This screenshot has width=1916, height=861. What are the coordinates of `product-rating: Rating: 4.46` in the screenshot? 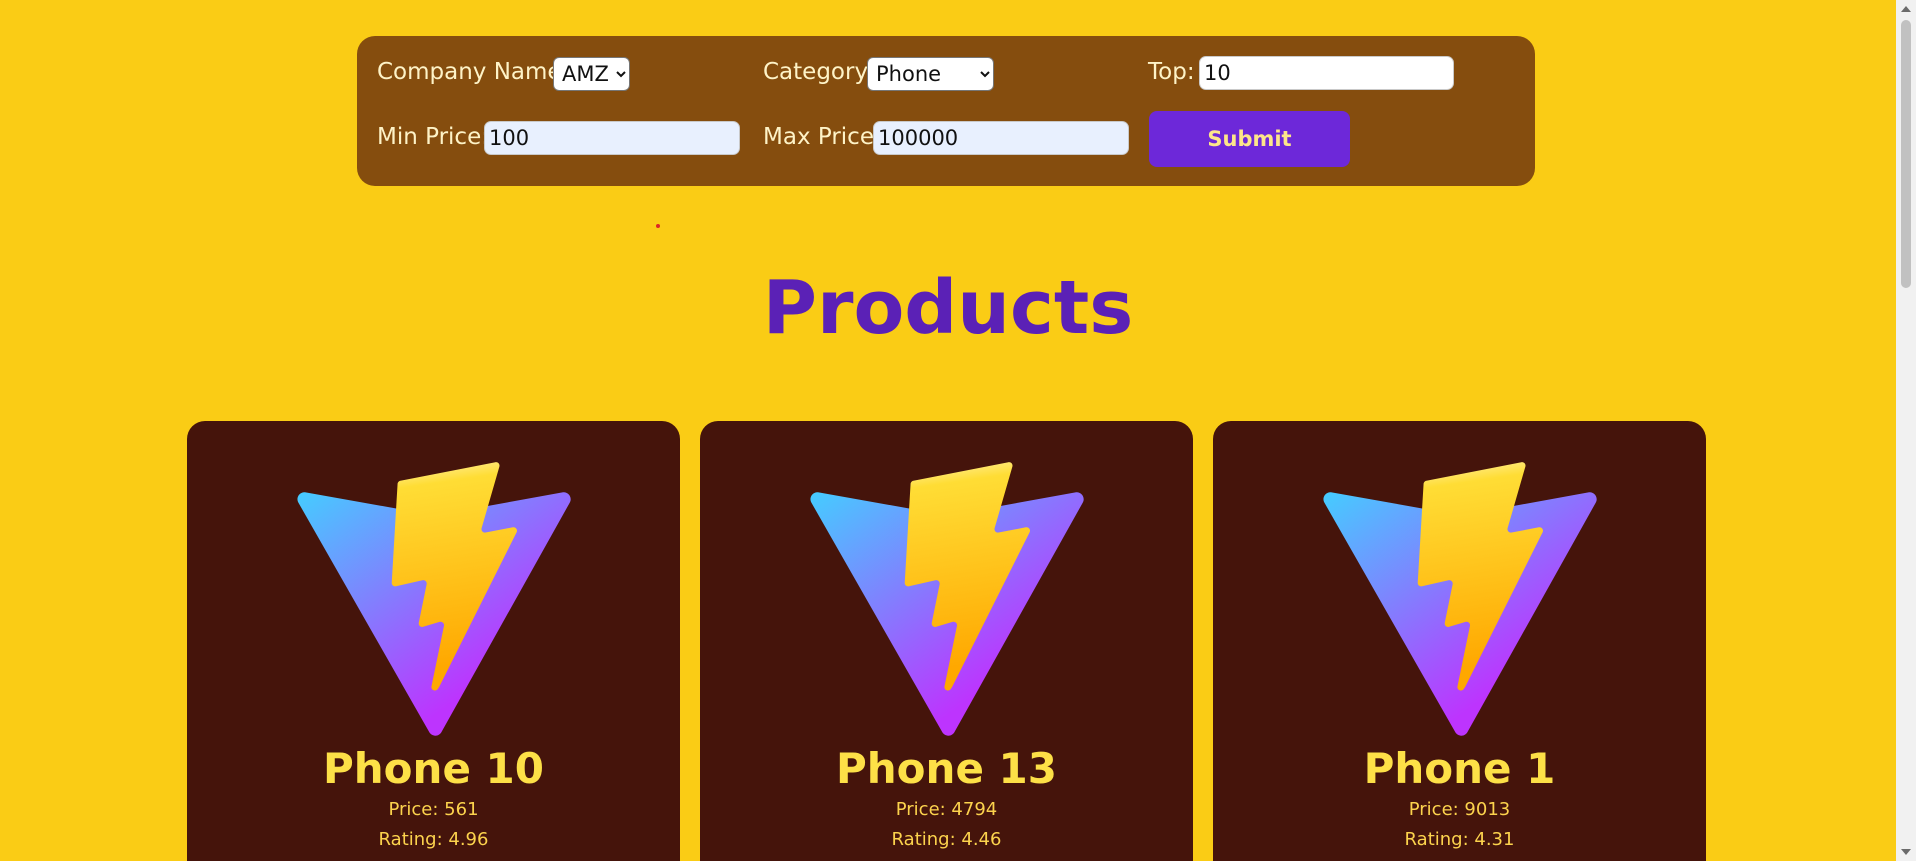 It's located at (946, 839).